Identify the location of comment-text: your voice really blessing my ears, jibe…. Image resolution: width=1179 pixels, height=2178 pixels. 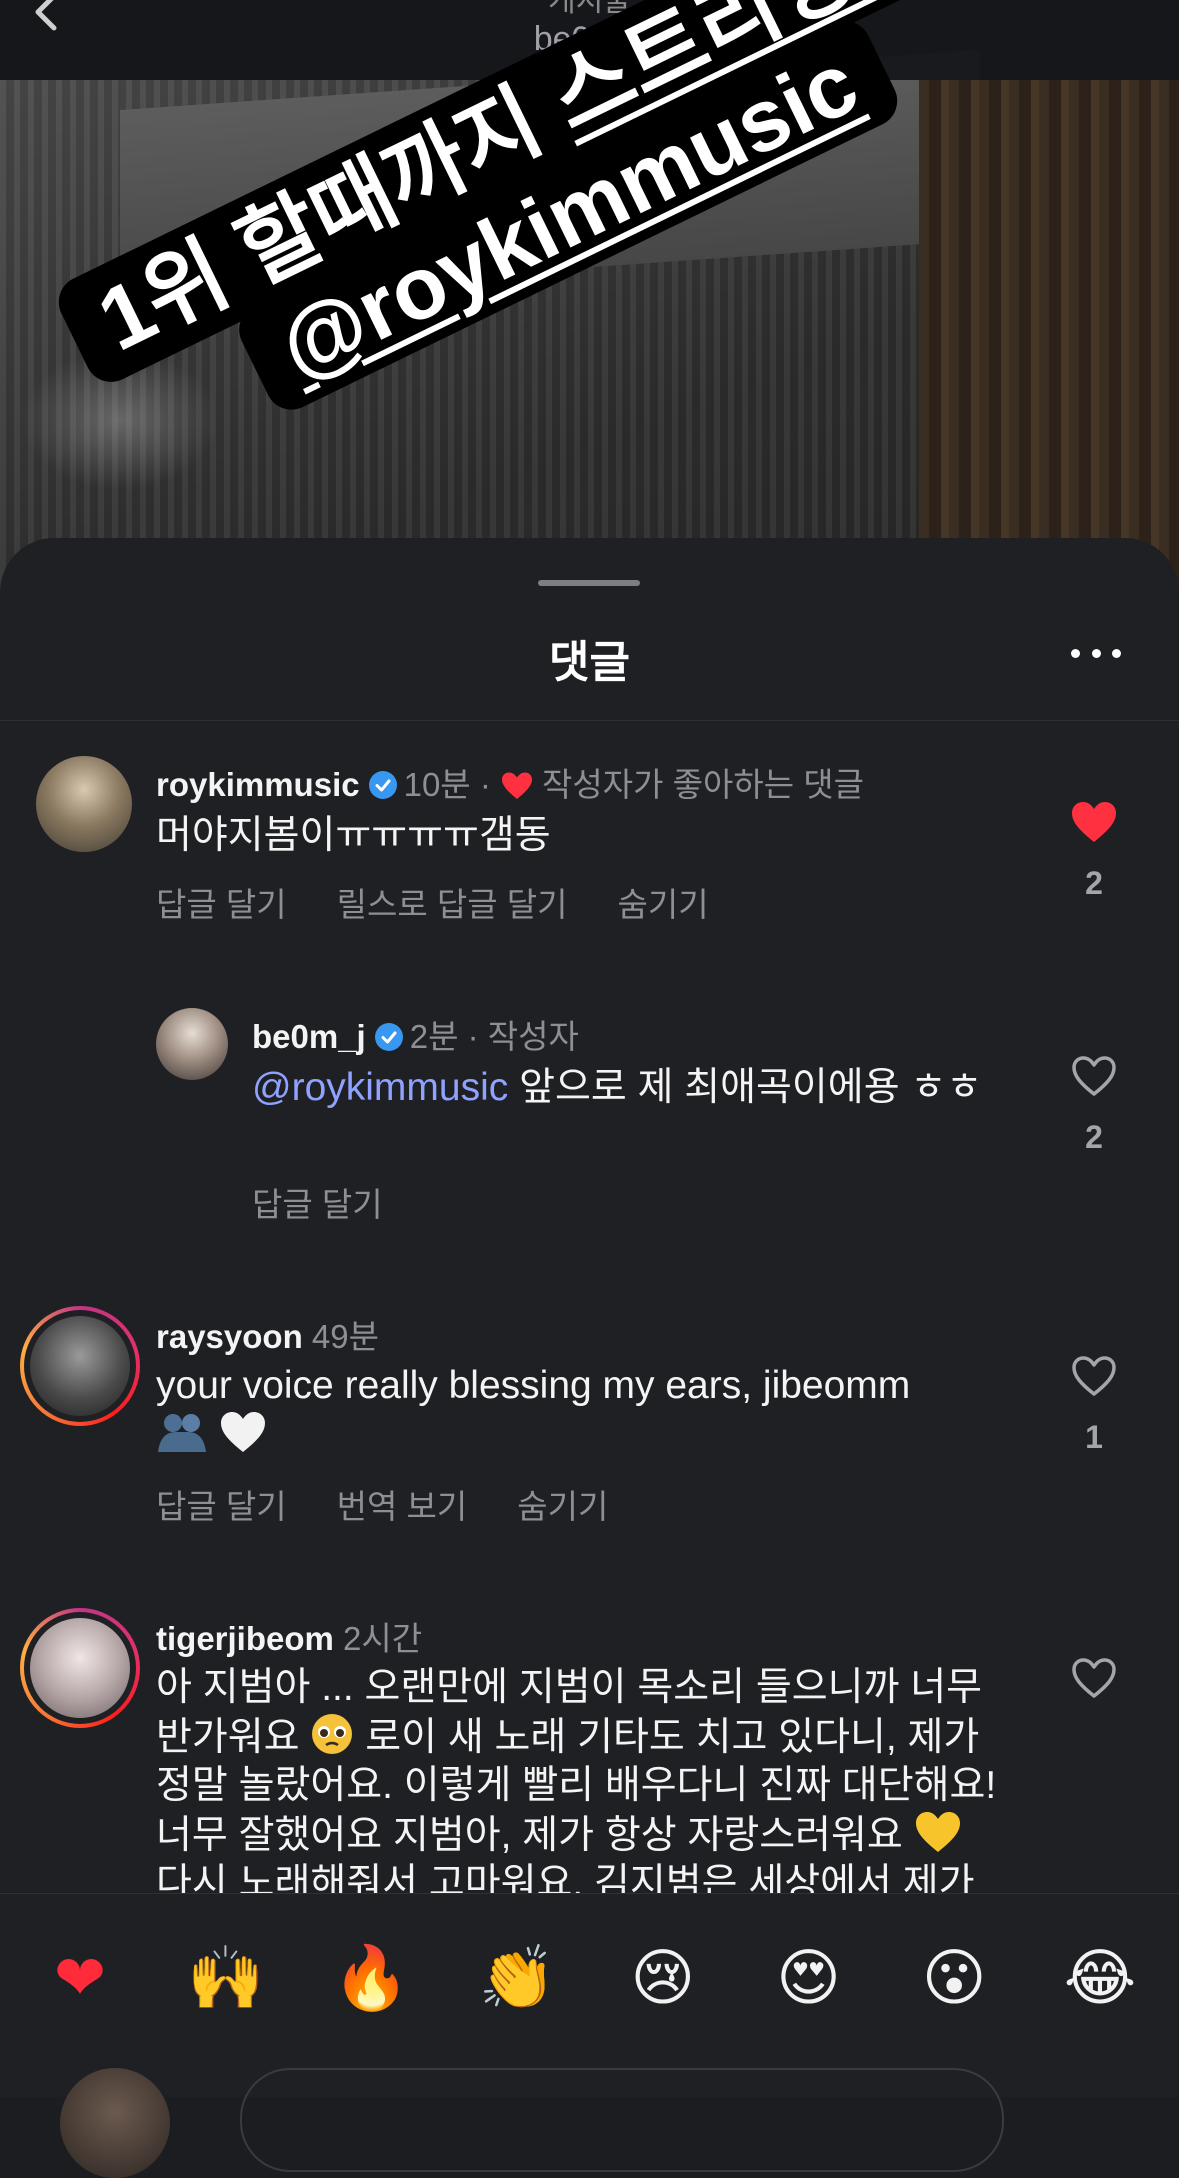
(556, 1411).